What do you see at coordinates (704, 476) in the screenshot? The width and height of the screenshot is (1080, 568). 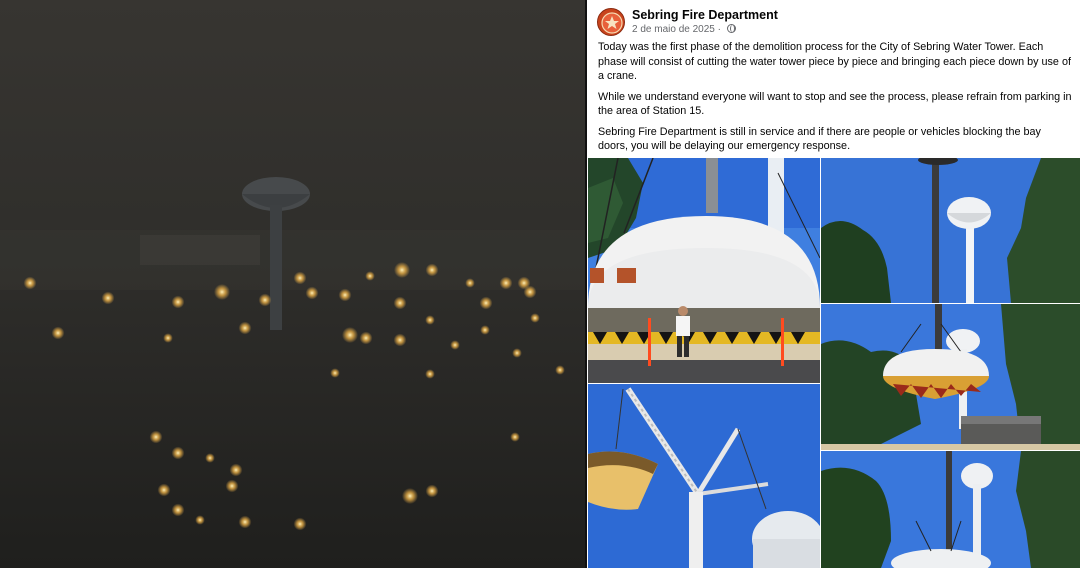 I see `photo-crane-lifting-piece` at bounding box center [704, 476].